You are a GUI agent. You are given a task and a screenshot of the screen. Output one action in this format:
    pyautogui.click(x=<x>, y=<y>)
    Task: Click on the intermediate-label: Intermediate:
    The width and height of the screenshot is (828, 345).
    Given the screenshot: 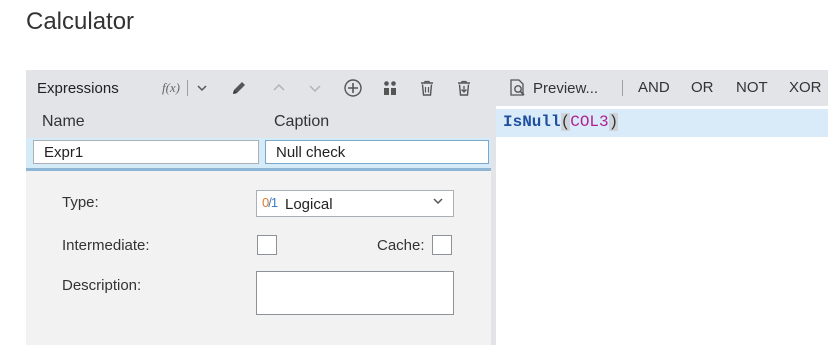 What is the action you would take?
    pyautogui.click(x=106, y=245)
    